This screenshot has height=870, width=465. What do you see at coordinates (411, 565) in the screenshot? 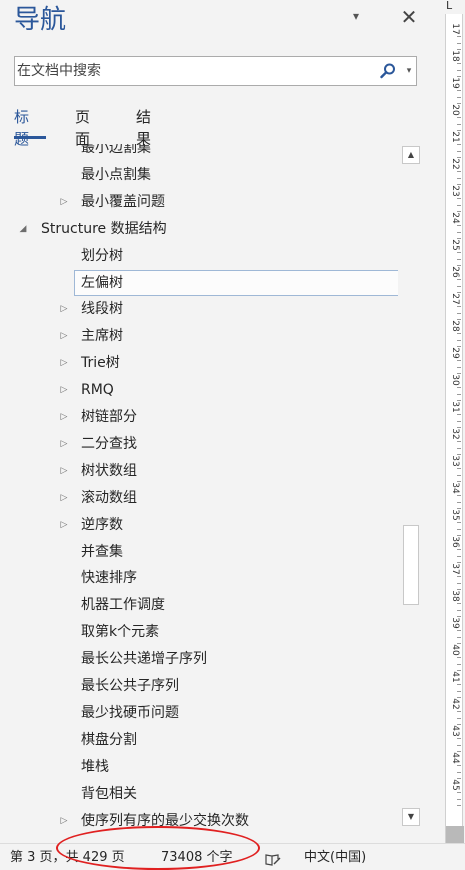
I see `scroll-thumb` at bounding box center [411, 565].